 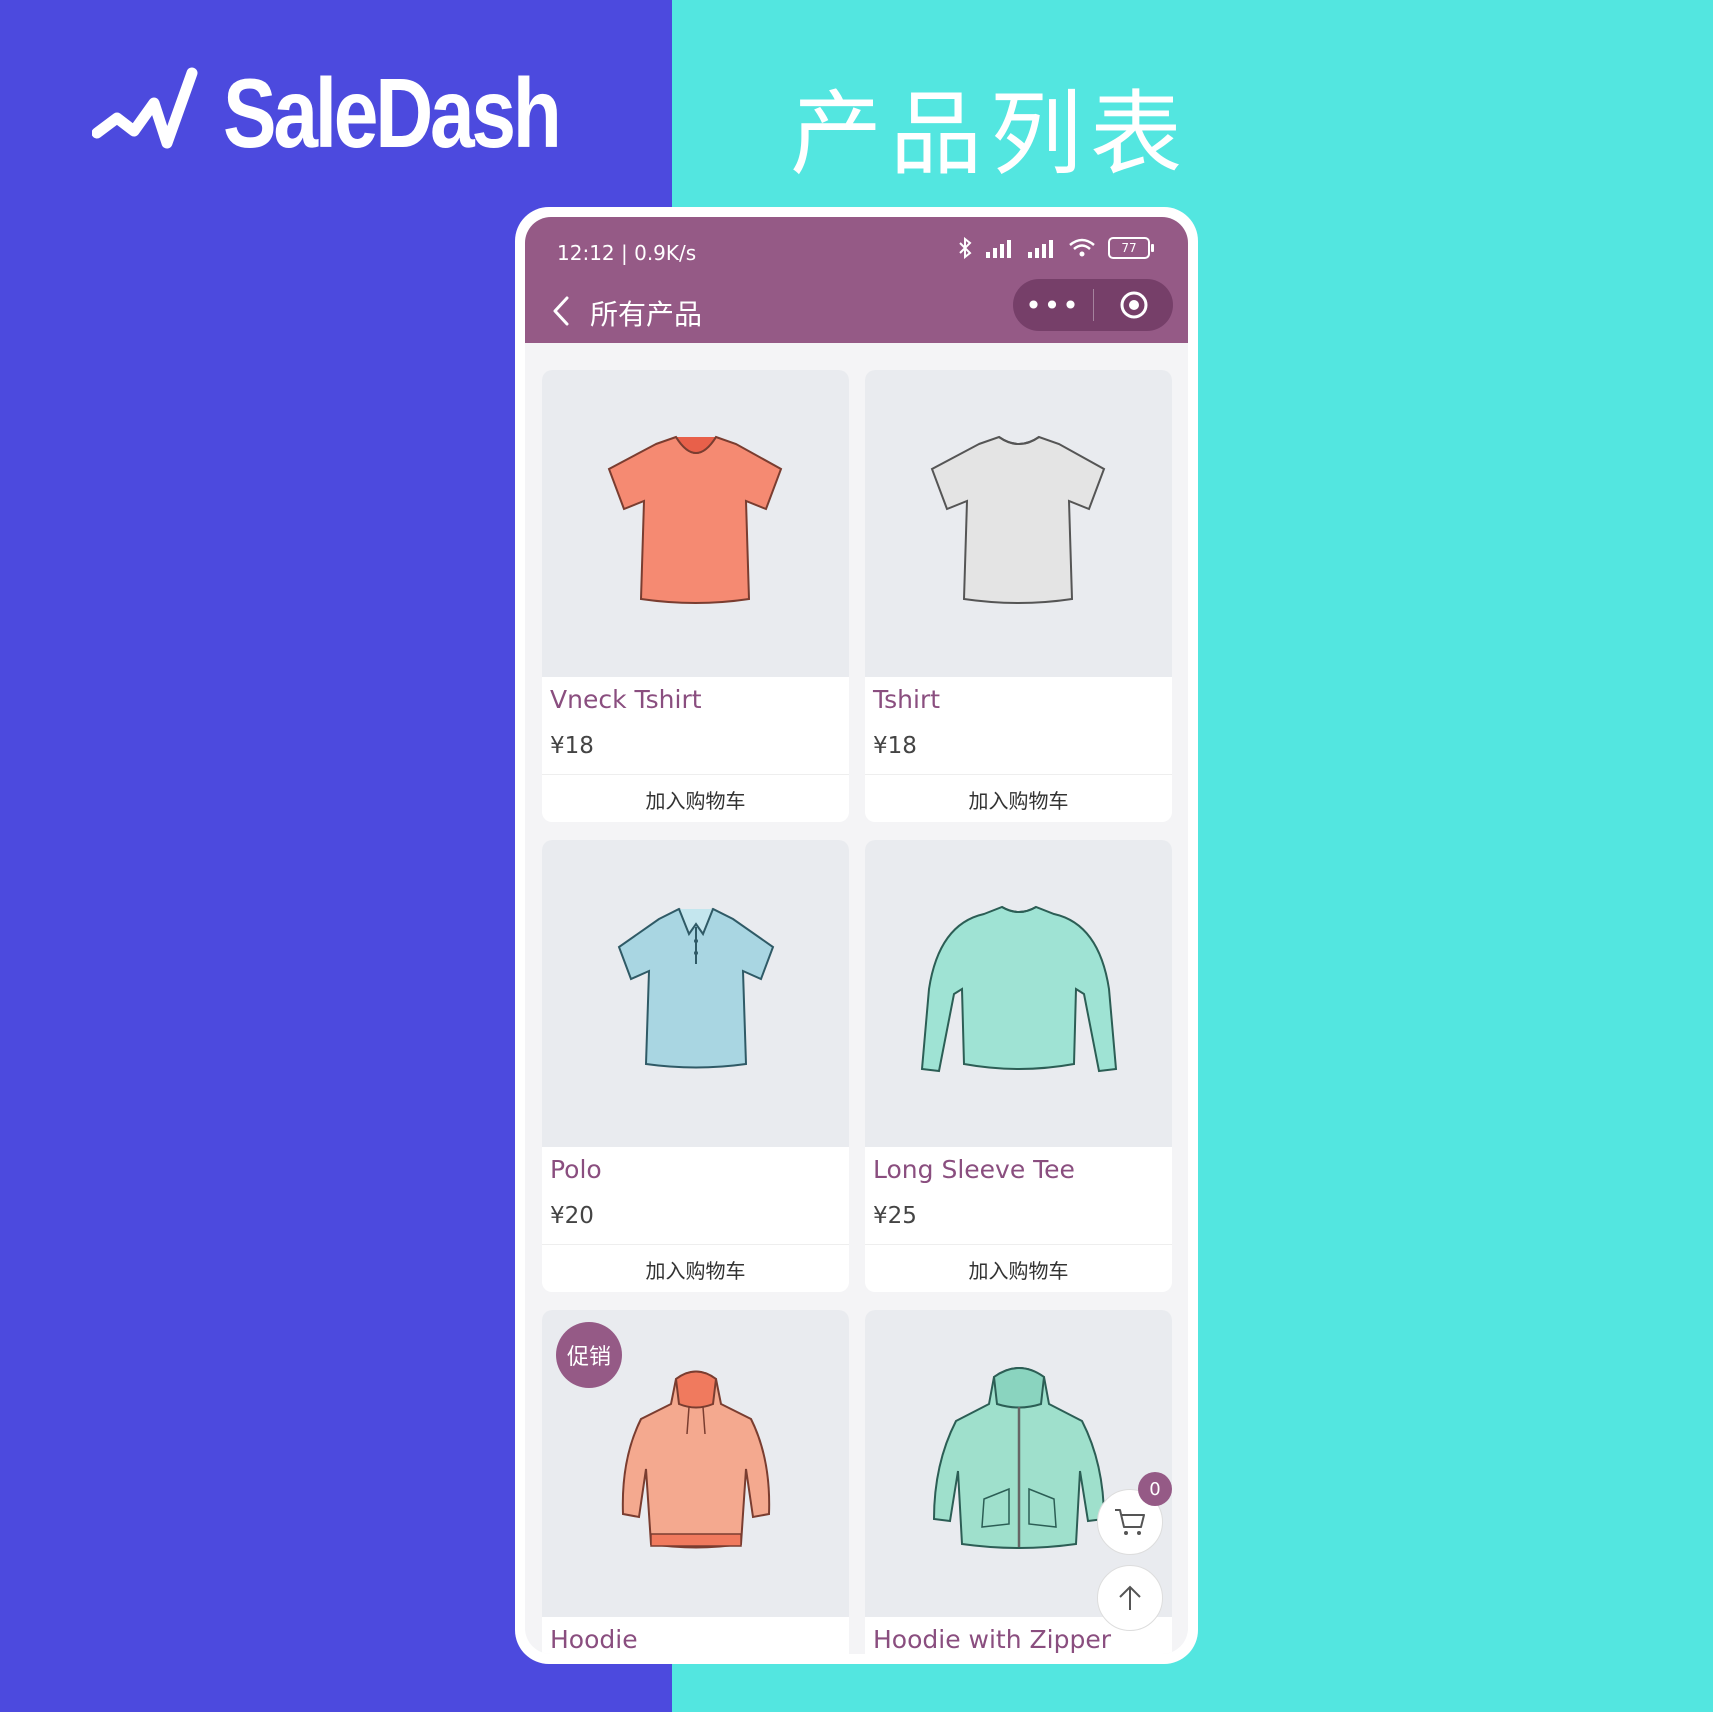 What do you see at coordinates (1056, 248) in the screenshot?
I see `status-icons: 77` at bounding box center [1056, 248].